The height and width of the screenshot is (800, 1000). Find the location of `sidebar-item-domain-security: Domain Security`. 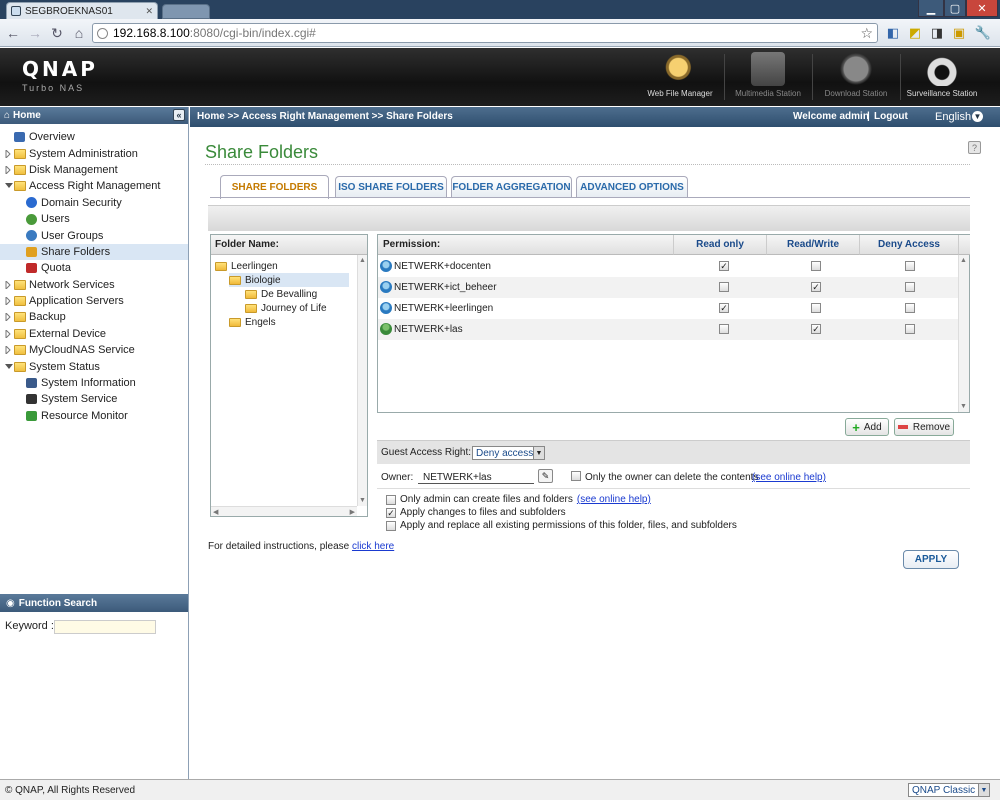

sidebar-item-domain-security: Domain Security is located at coordinates (94, 203).